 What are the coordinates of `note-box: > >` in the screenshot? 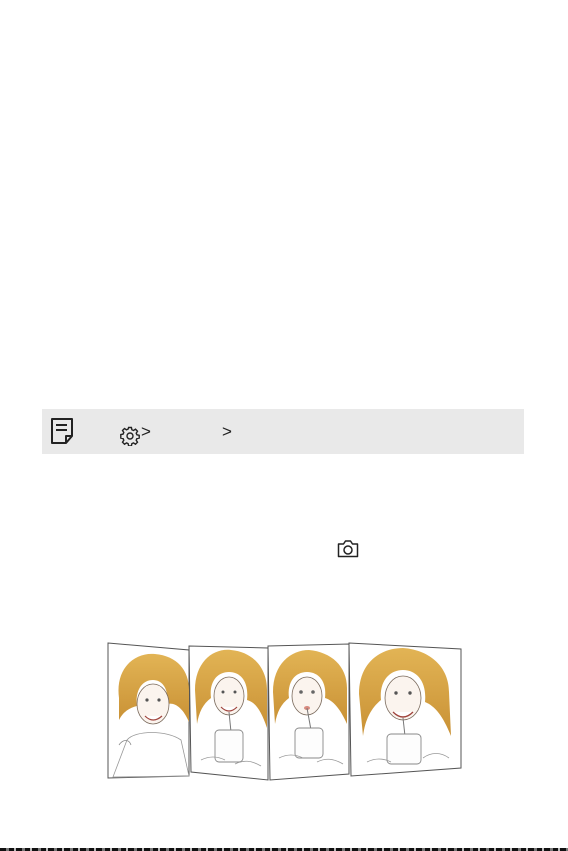 It's located at (283, 431).